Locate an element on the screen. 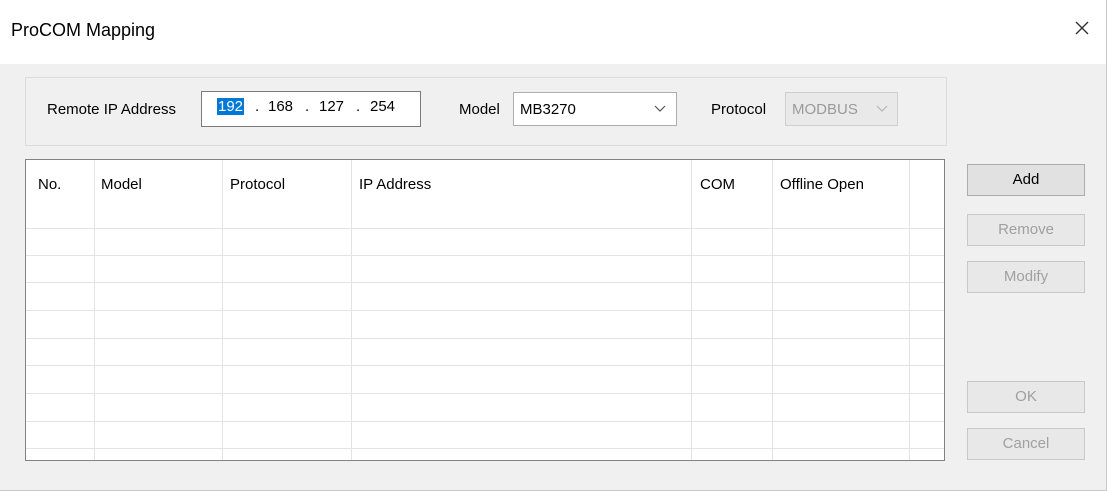  remote-ip-label: Remote IP Address is located at coordinates (111, 109).